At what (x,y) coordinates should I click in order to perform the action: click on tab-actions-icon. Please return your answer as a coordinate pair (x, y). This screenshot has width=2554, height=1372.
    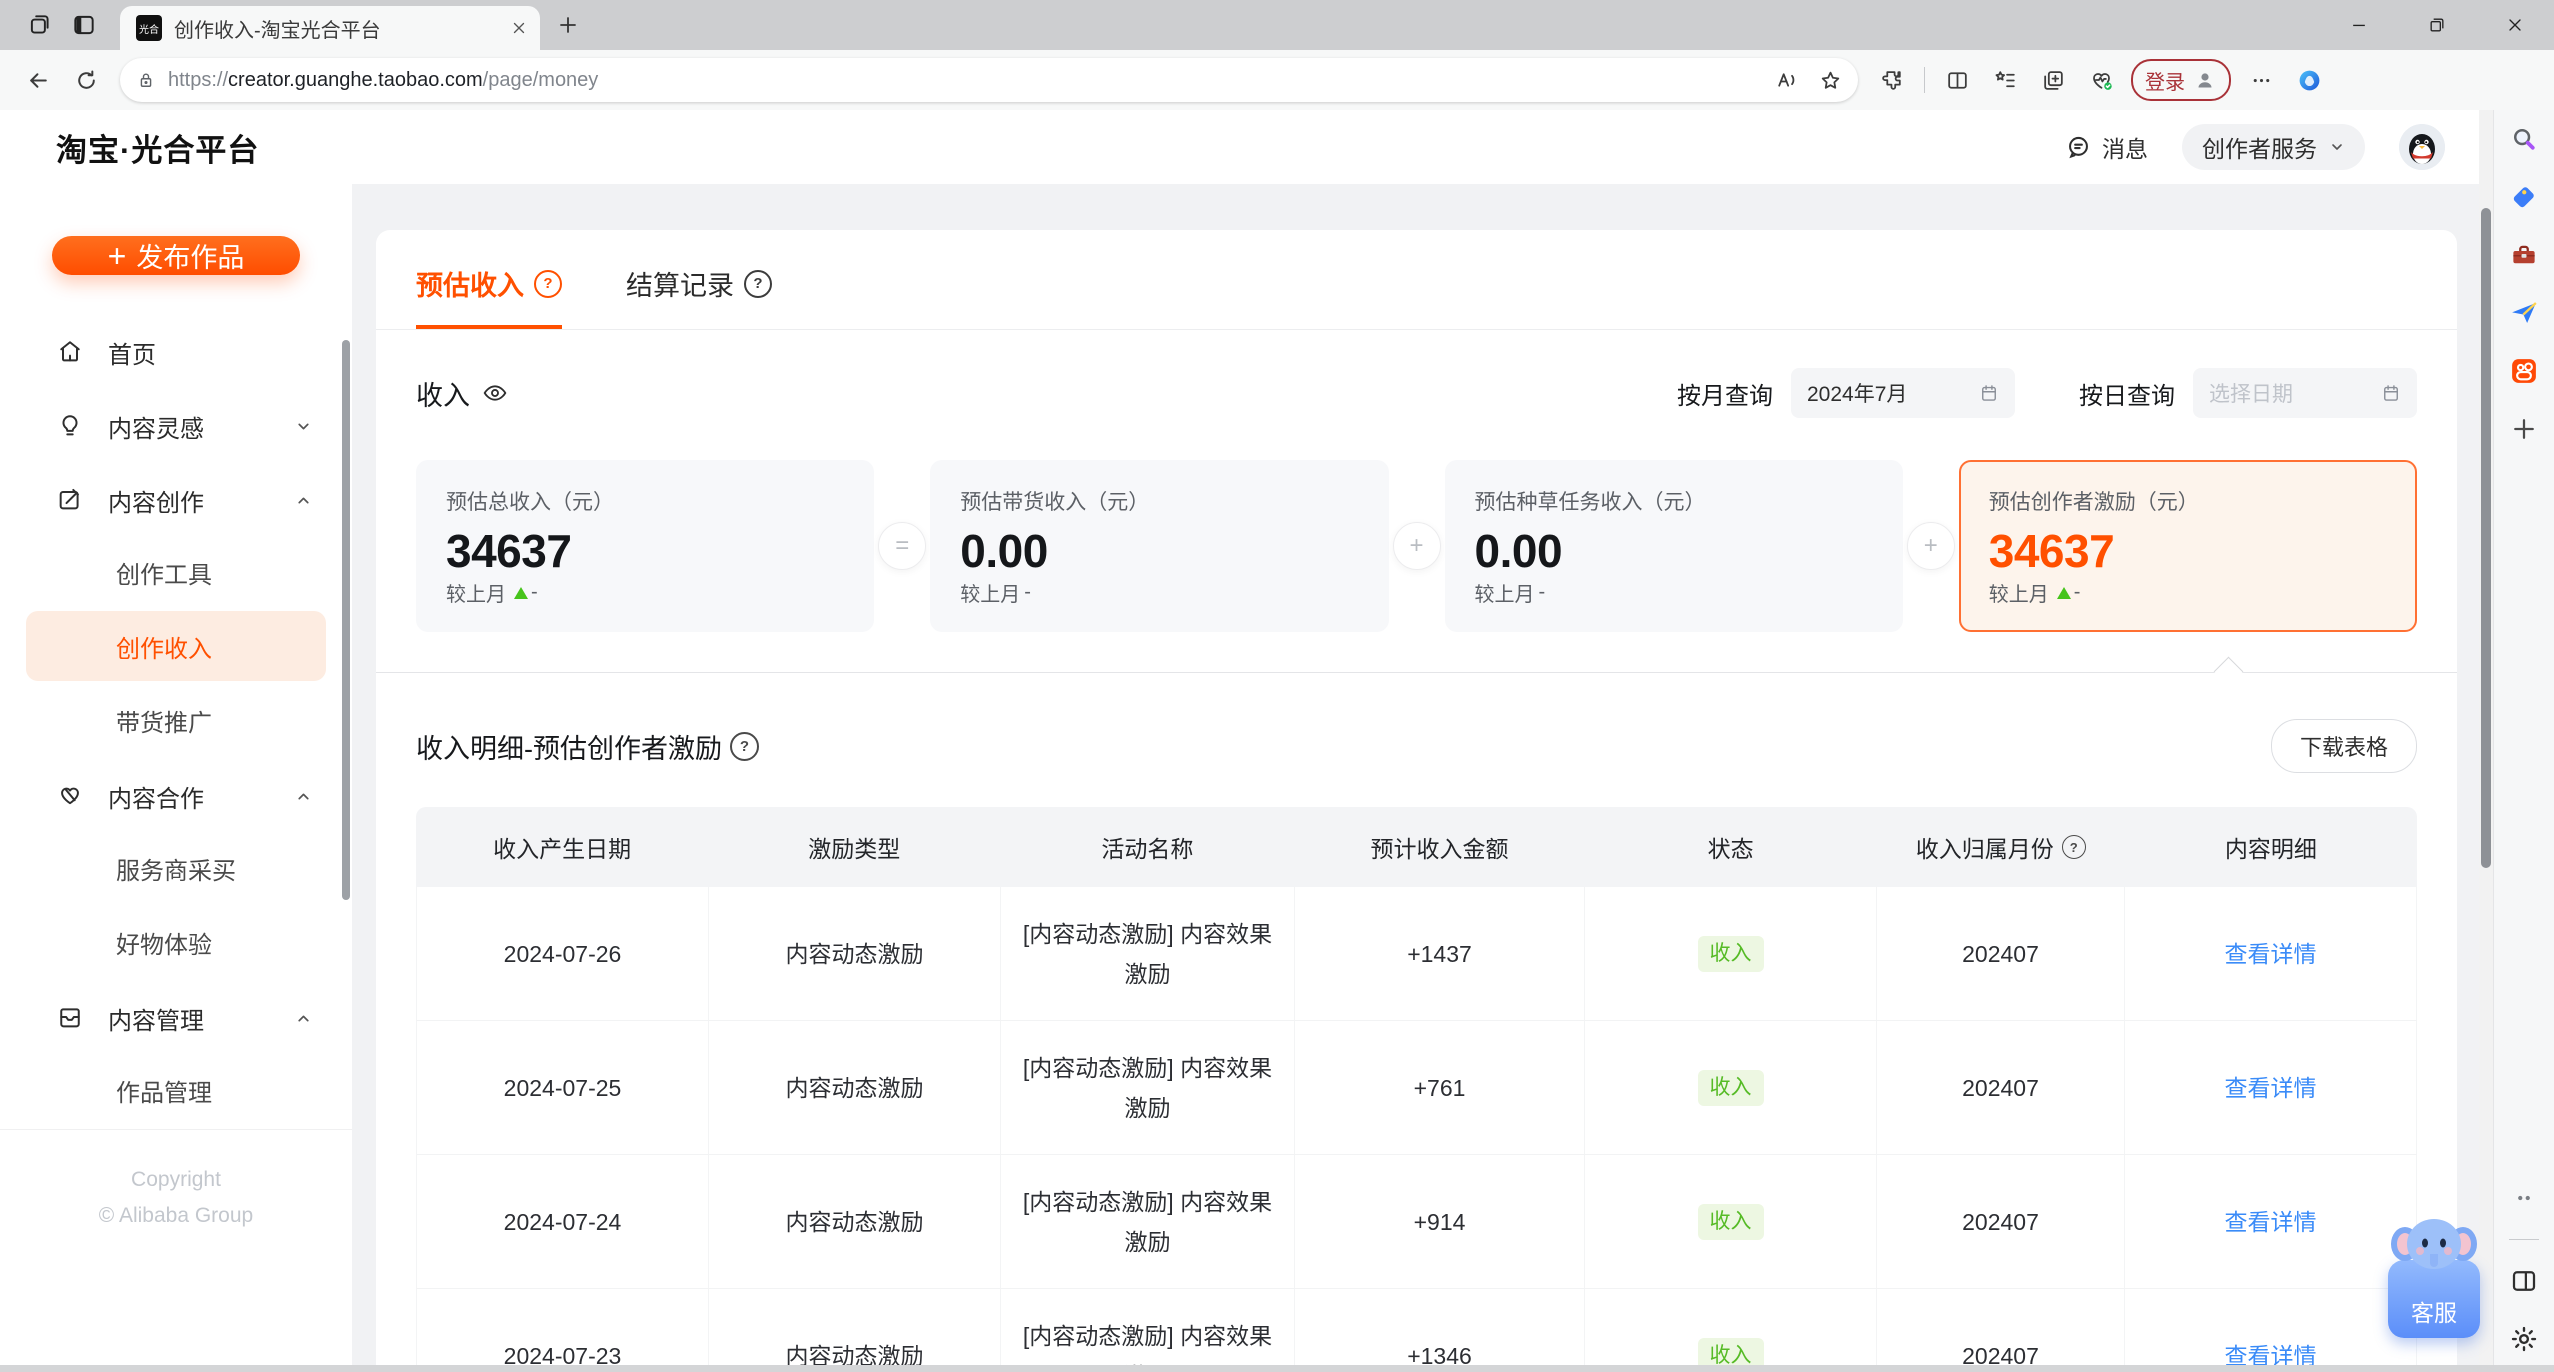
    Looking at the image, I should click on (84, 25).